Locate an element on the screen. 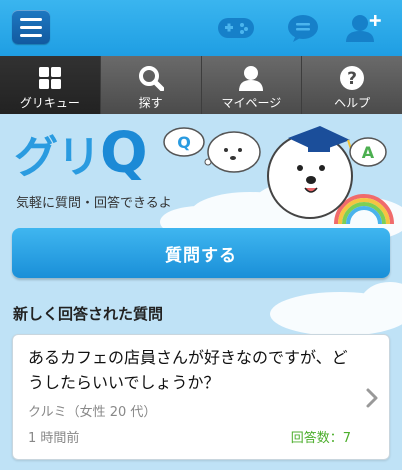 This screenshot has height=470, width=402. top-header is located at coordinates (201, 28).